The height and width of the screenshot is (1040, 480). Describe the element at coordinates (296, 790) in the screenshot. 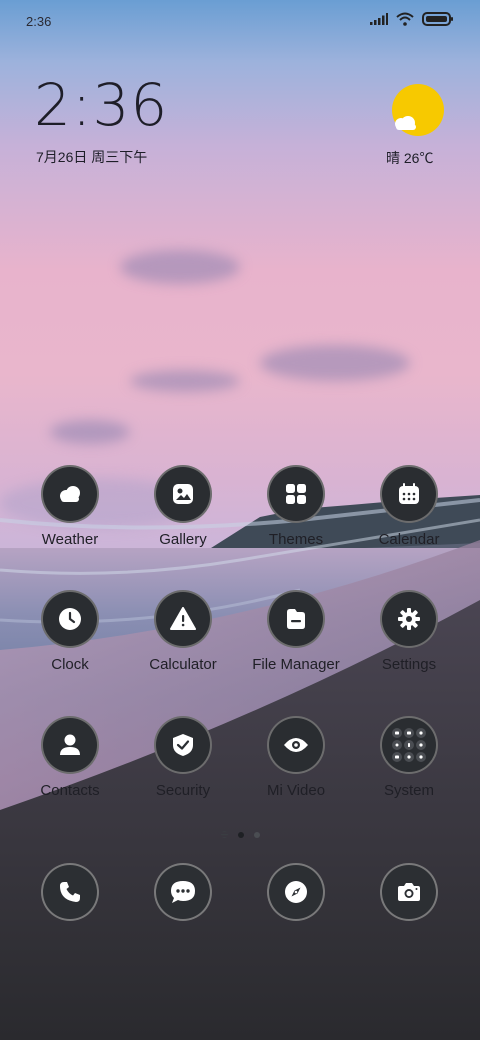

I see `app-label: Mi Video` at that location.